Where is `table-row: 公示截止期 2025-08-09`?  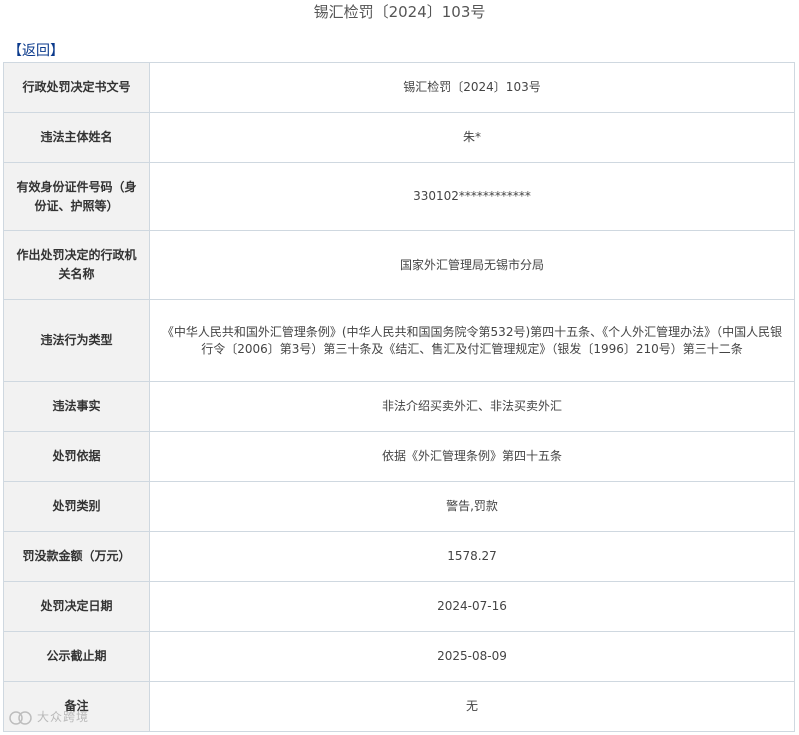
table-row: 公示截止期 2025-08-09 is located at coordinates (399, 656).